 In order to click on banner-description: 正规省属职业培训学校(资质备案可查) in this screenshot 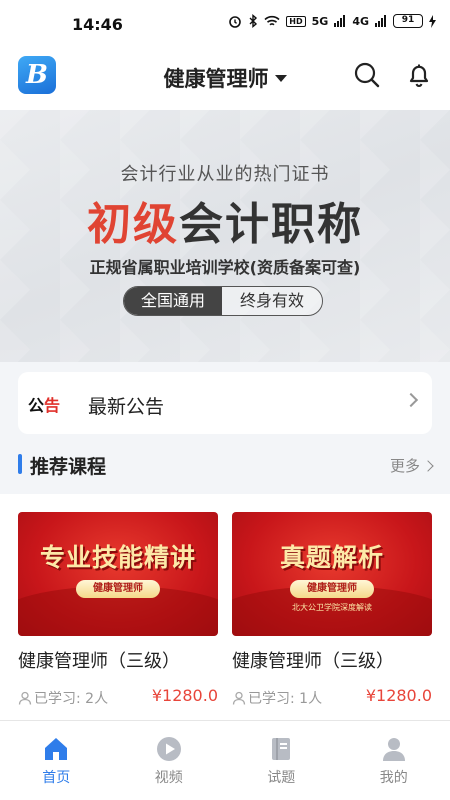, I will do `click(225, 267)`.